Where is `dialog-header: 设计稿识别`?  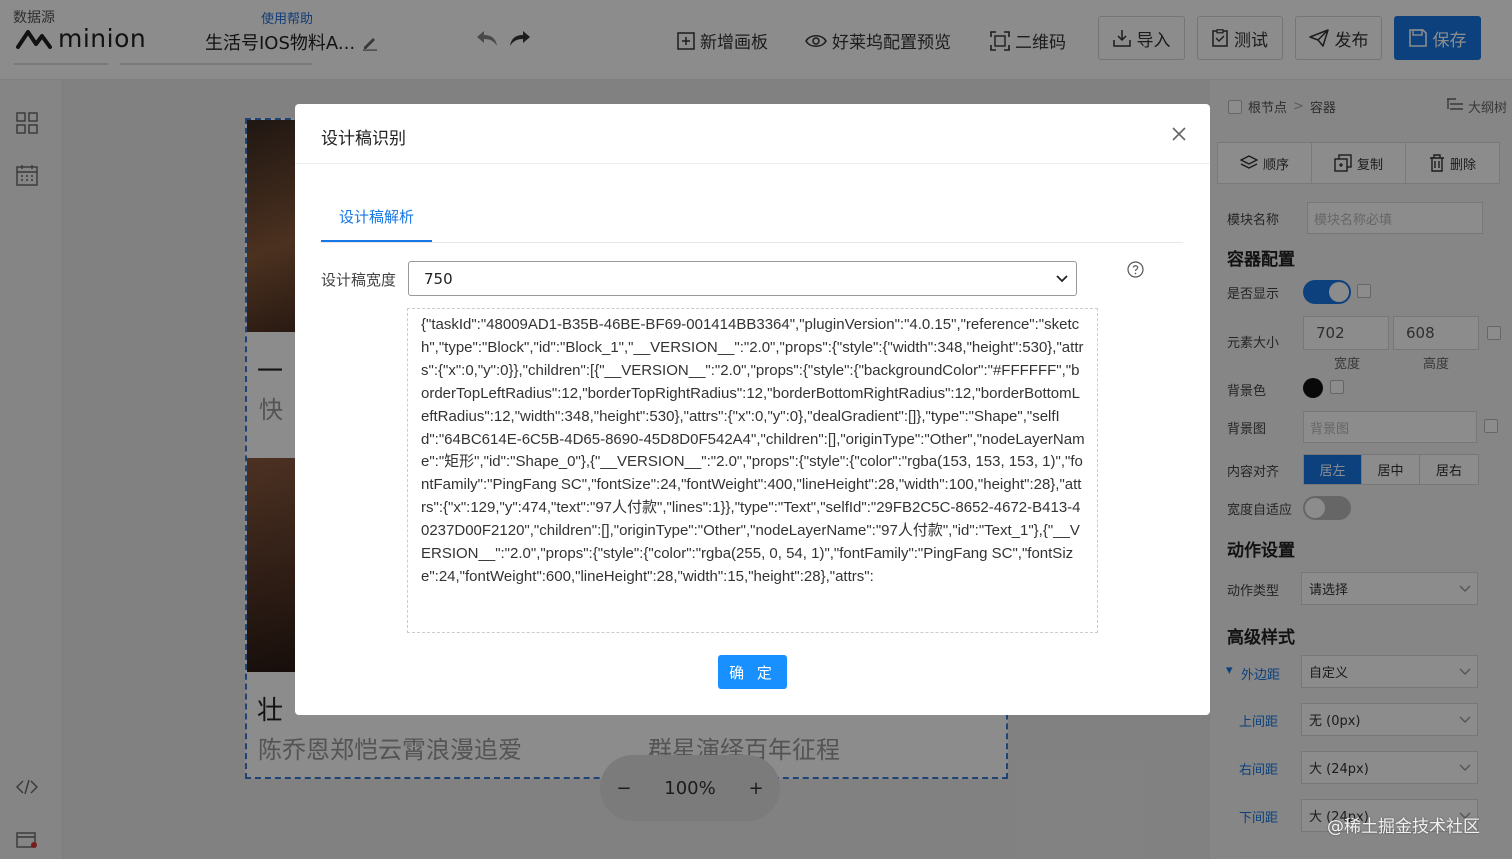 dialog-header: 设计稿识别 is located at coordinates (752, 134).